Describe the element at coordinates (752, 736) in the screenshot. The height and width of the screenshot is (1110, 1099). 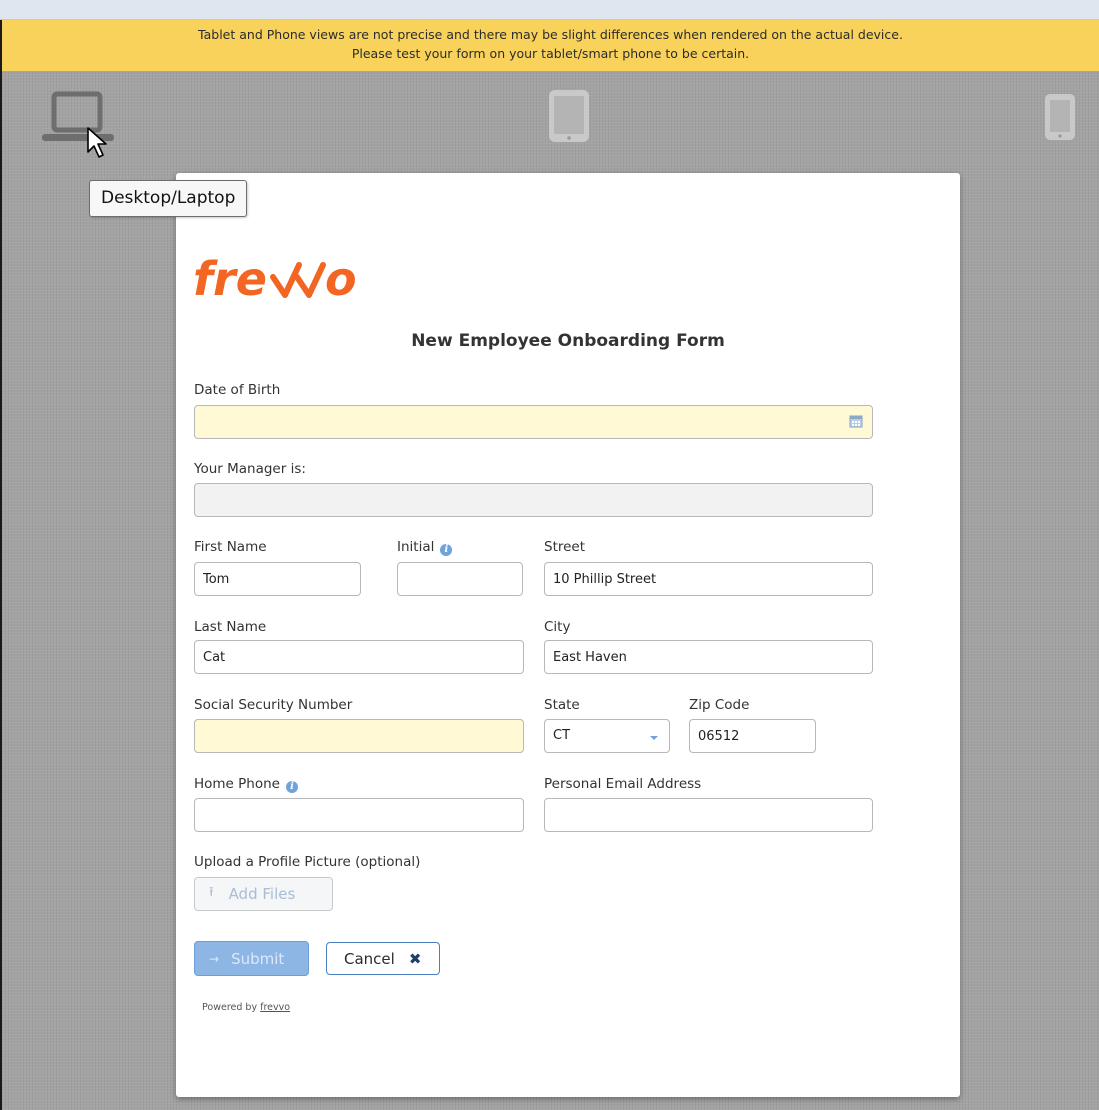
I see `zip-input` at that location.